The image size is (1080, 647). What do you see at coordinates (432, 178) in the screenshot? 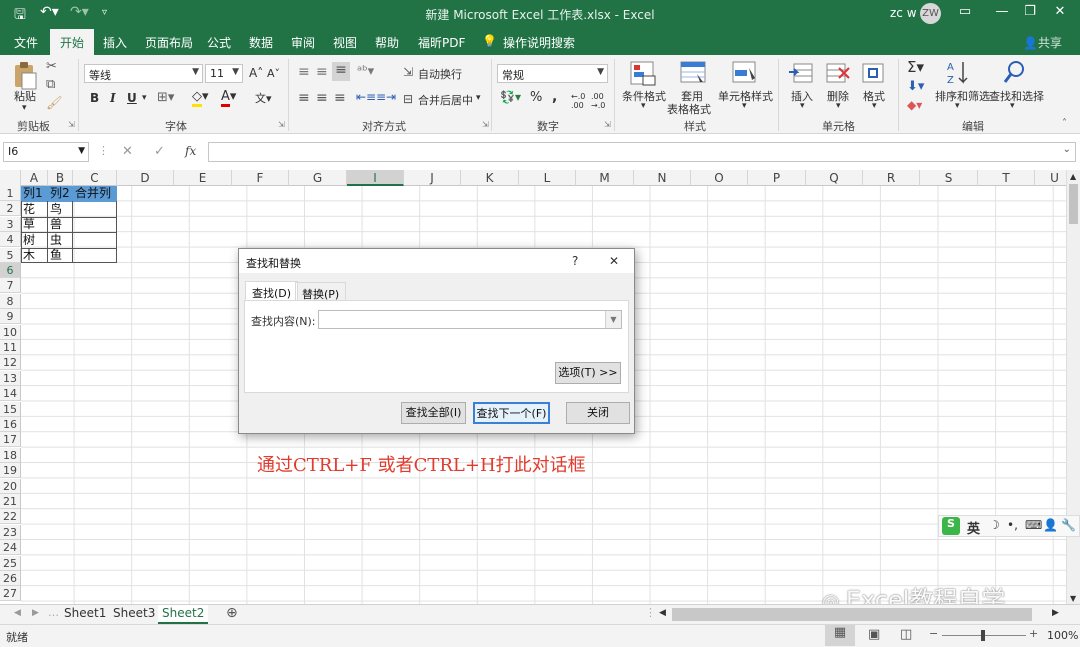
I see `col-header-j: J` at bounding box center [432, 178].